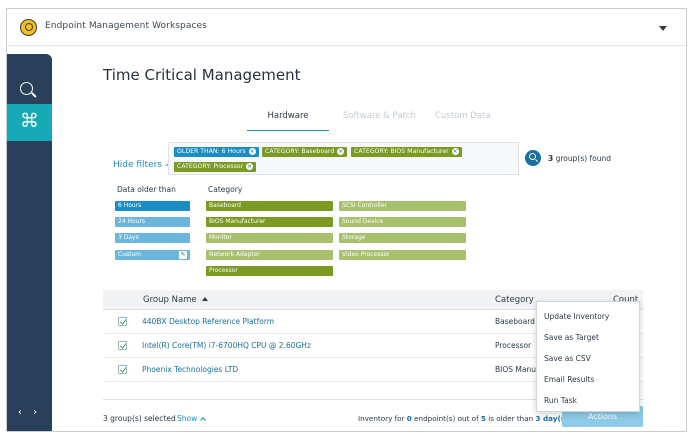 The image size is (689, 435). I want to click on category-option-scsi-controller: SCSI Controller, so click(402, 206).